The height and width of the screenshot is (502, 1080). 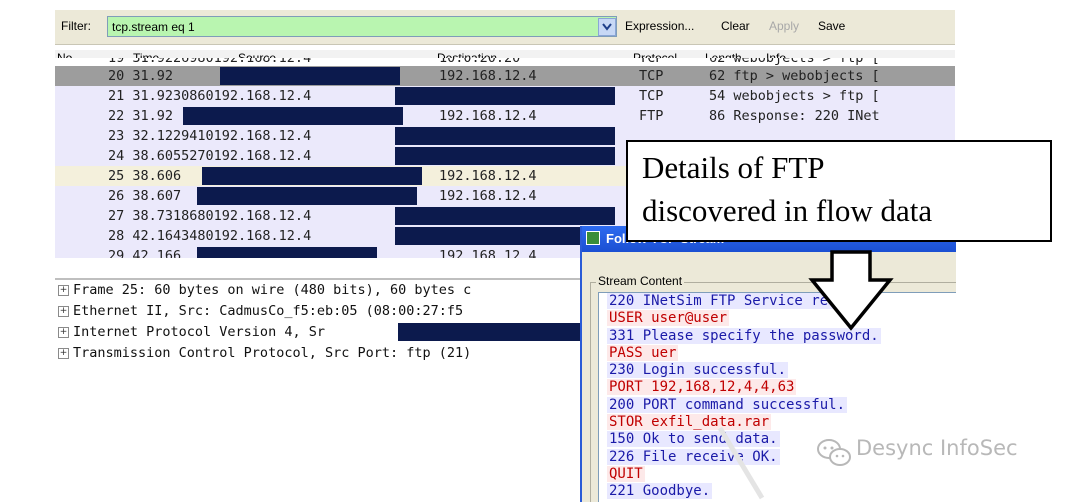 I want to click on stream-line-text: PASS uer, so click(x=643, y=352).